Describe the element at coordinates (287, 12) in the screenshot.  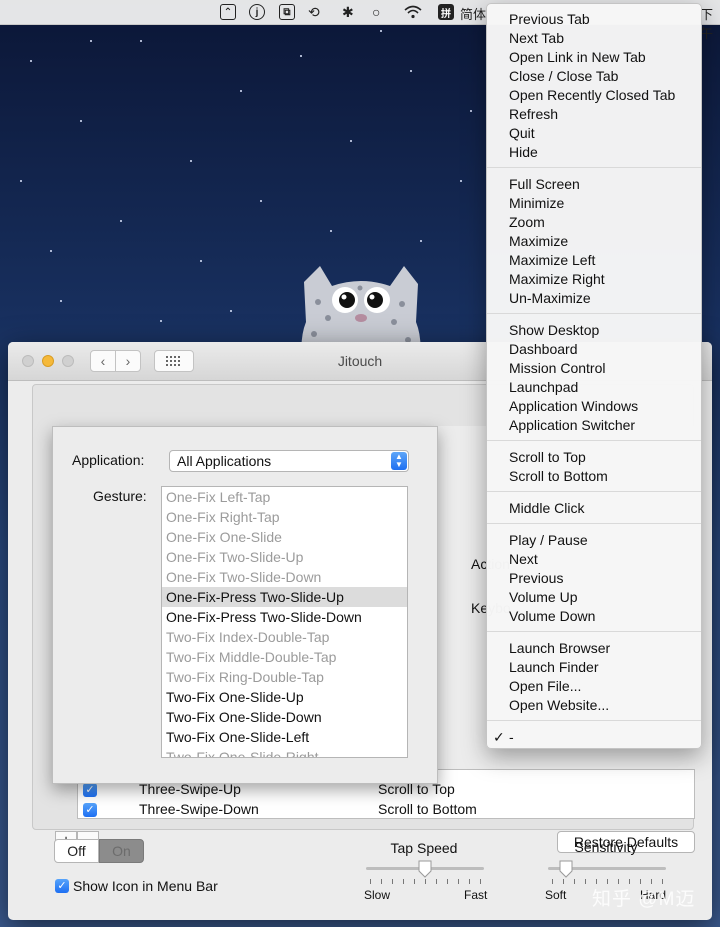
I see `window-switch-icon: ⧉` at that location.